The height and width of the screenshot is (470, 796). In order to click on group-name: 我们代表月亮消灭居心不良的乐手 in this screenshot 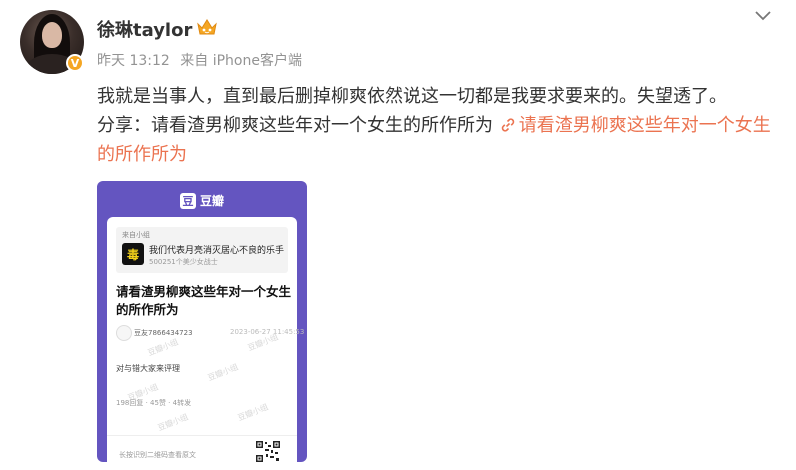, I will do `click(217, 251)`.